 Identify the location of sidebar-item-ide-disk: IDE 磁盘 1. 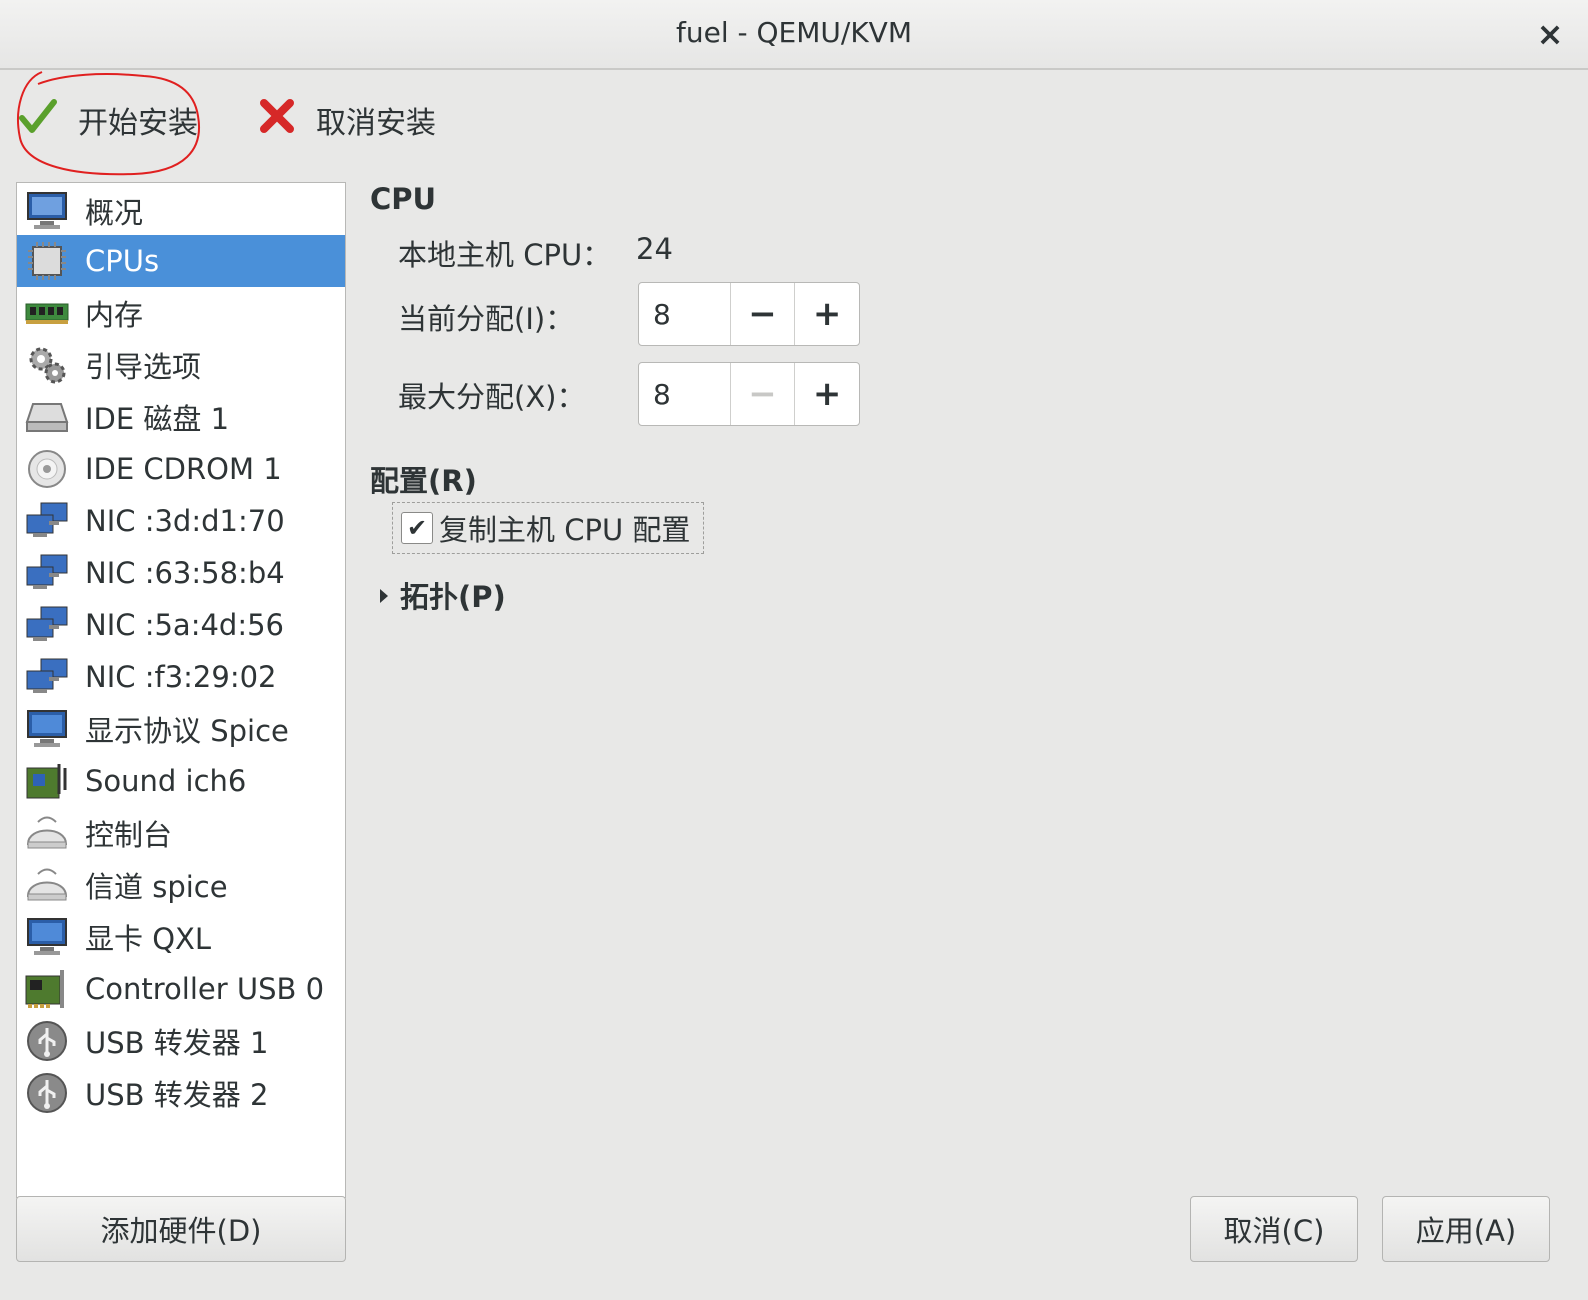
(181, 417).